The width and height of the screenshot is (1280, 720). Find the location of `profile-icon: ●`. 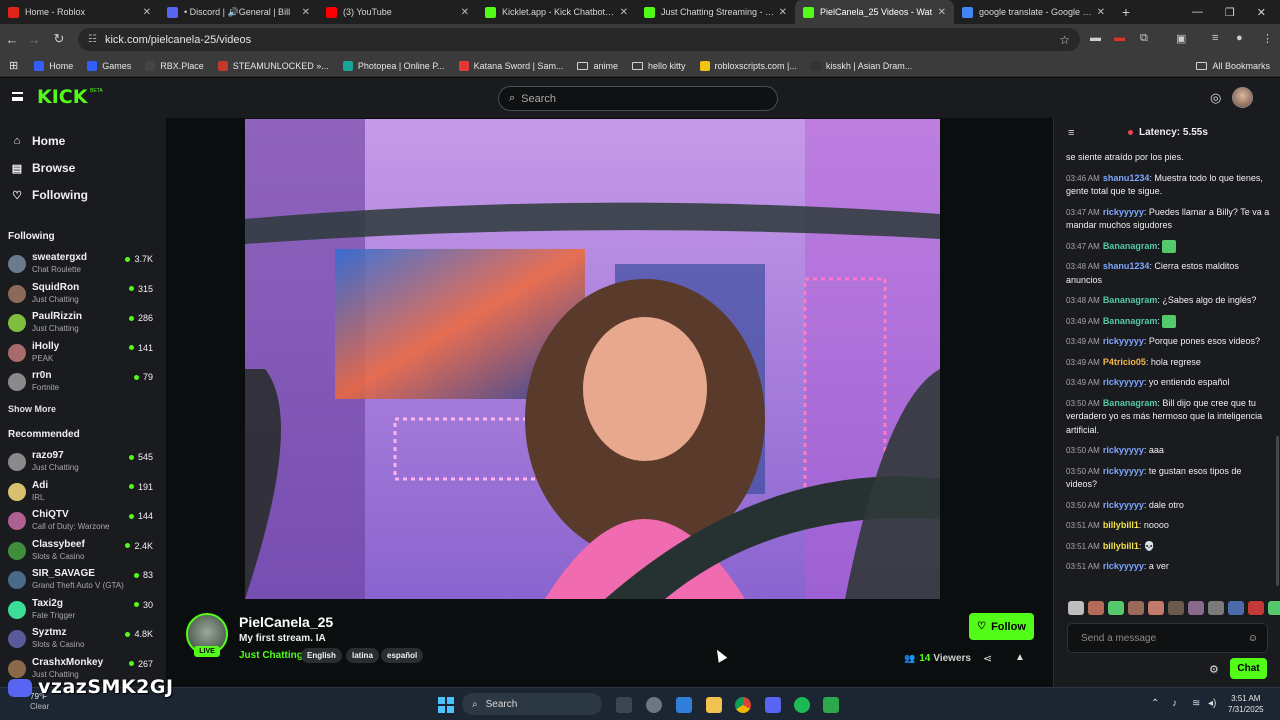

profile-icon: ● is located at coordinates (1239, 38).